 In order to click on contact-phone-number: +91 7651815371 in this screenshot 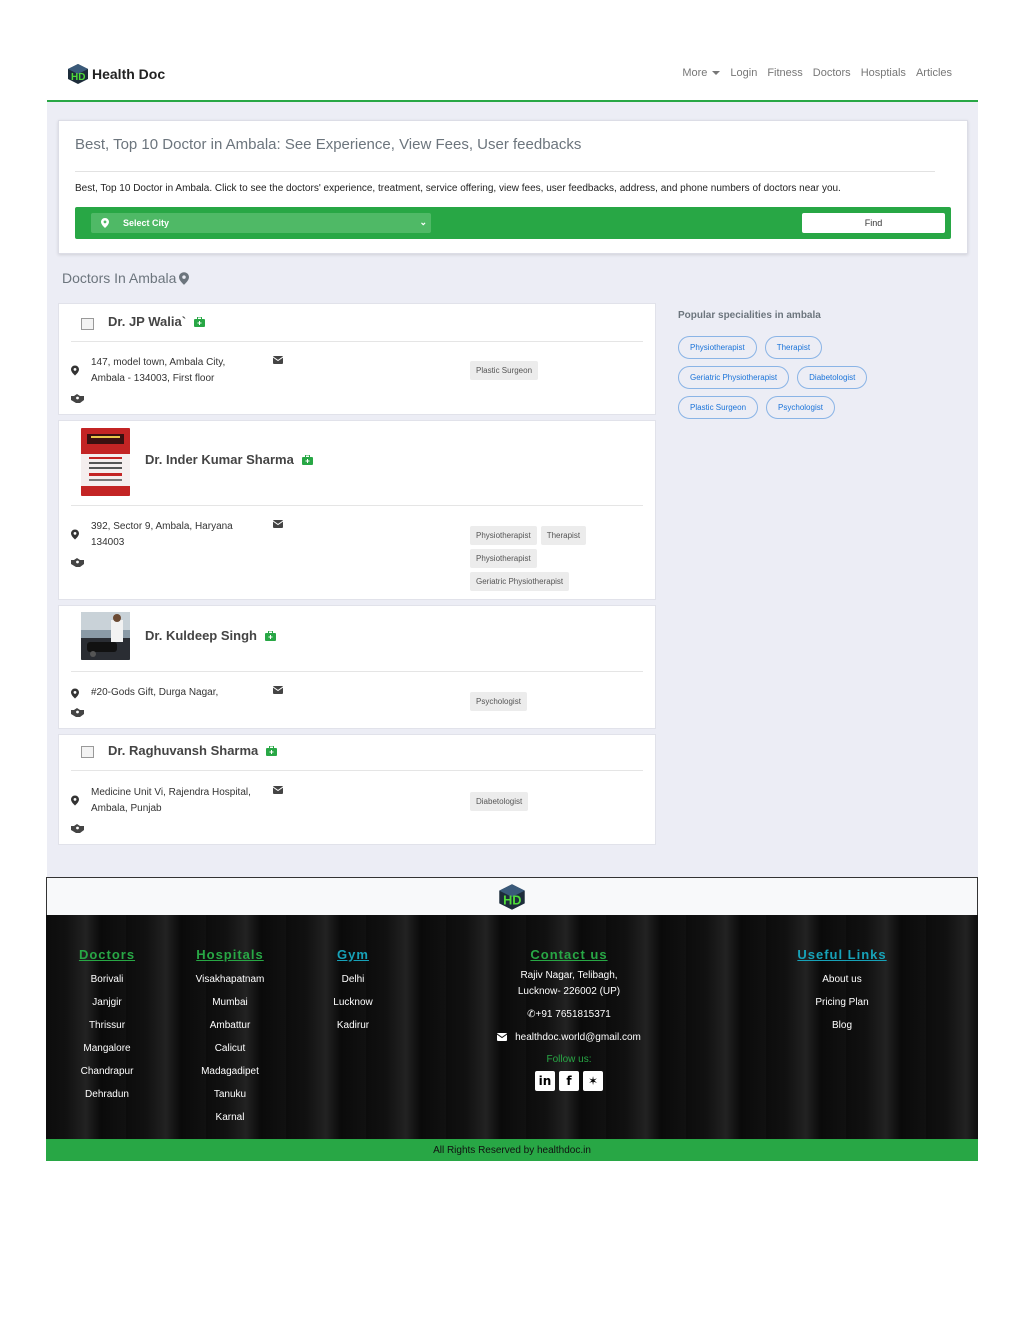, I will do `click(573, 1014)`.